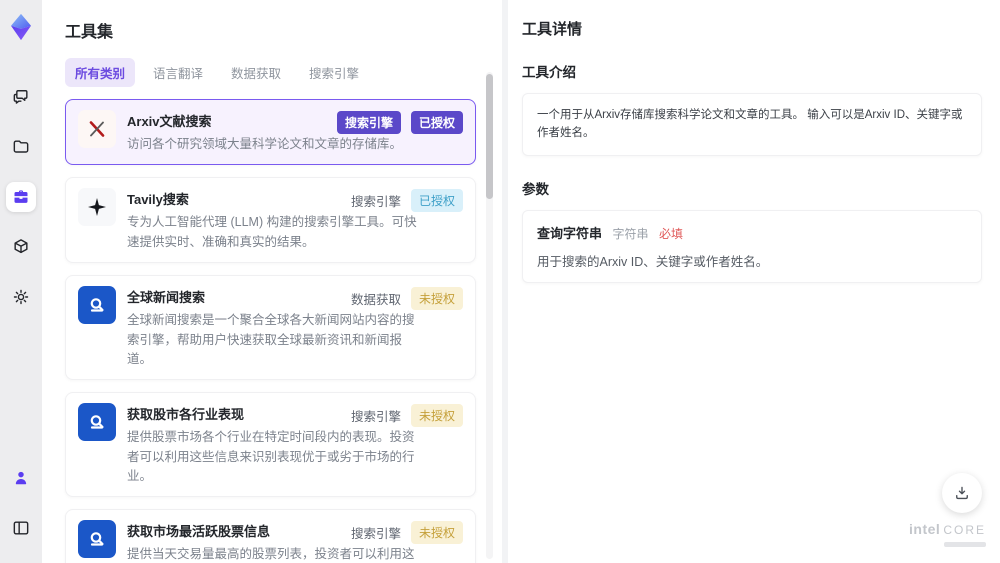 This screenshot has width=1000, height=563. What do you see at coordinates (89, 32) in the screenshot?
I see `page-title: 工具集` at bounding box center [89, 32].